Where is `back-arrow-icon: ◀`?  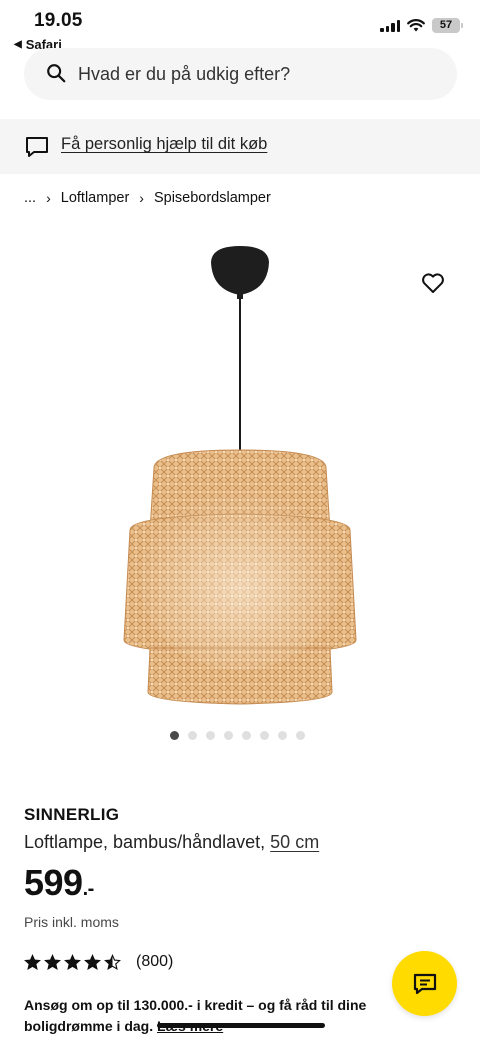
back-arrow-icon: ◀ is located at coordinates (18, 44).